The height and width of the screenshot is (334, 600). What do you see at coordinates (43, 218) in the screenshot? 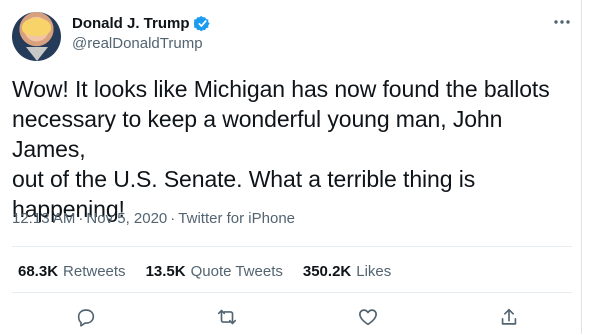
I see `tweet-time: 12:13 AM` at bounding box center [43, 218].